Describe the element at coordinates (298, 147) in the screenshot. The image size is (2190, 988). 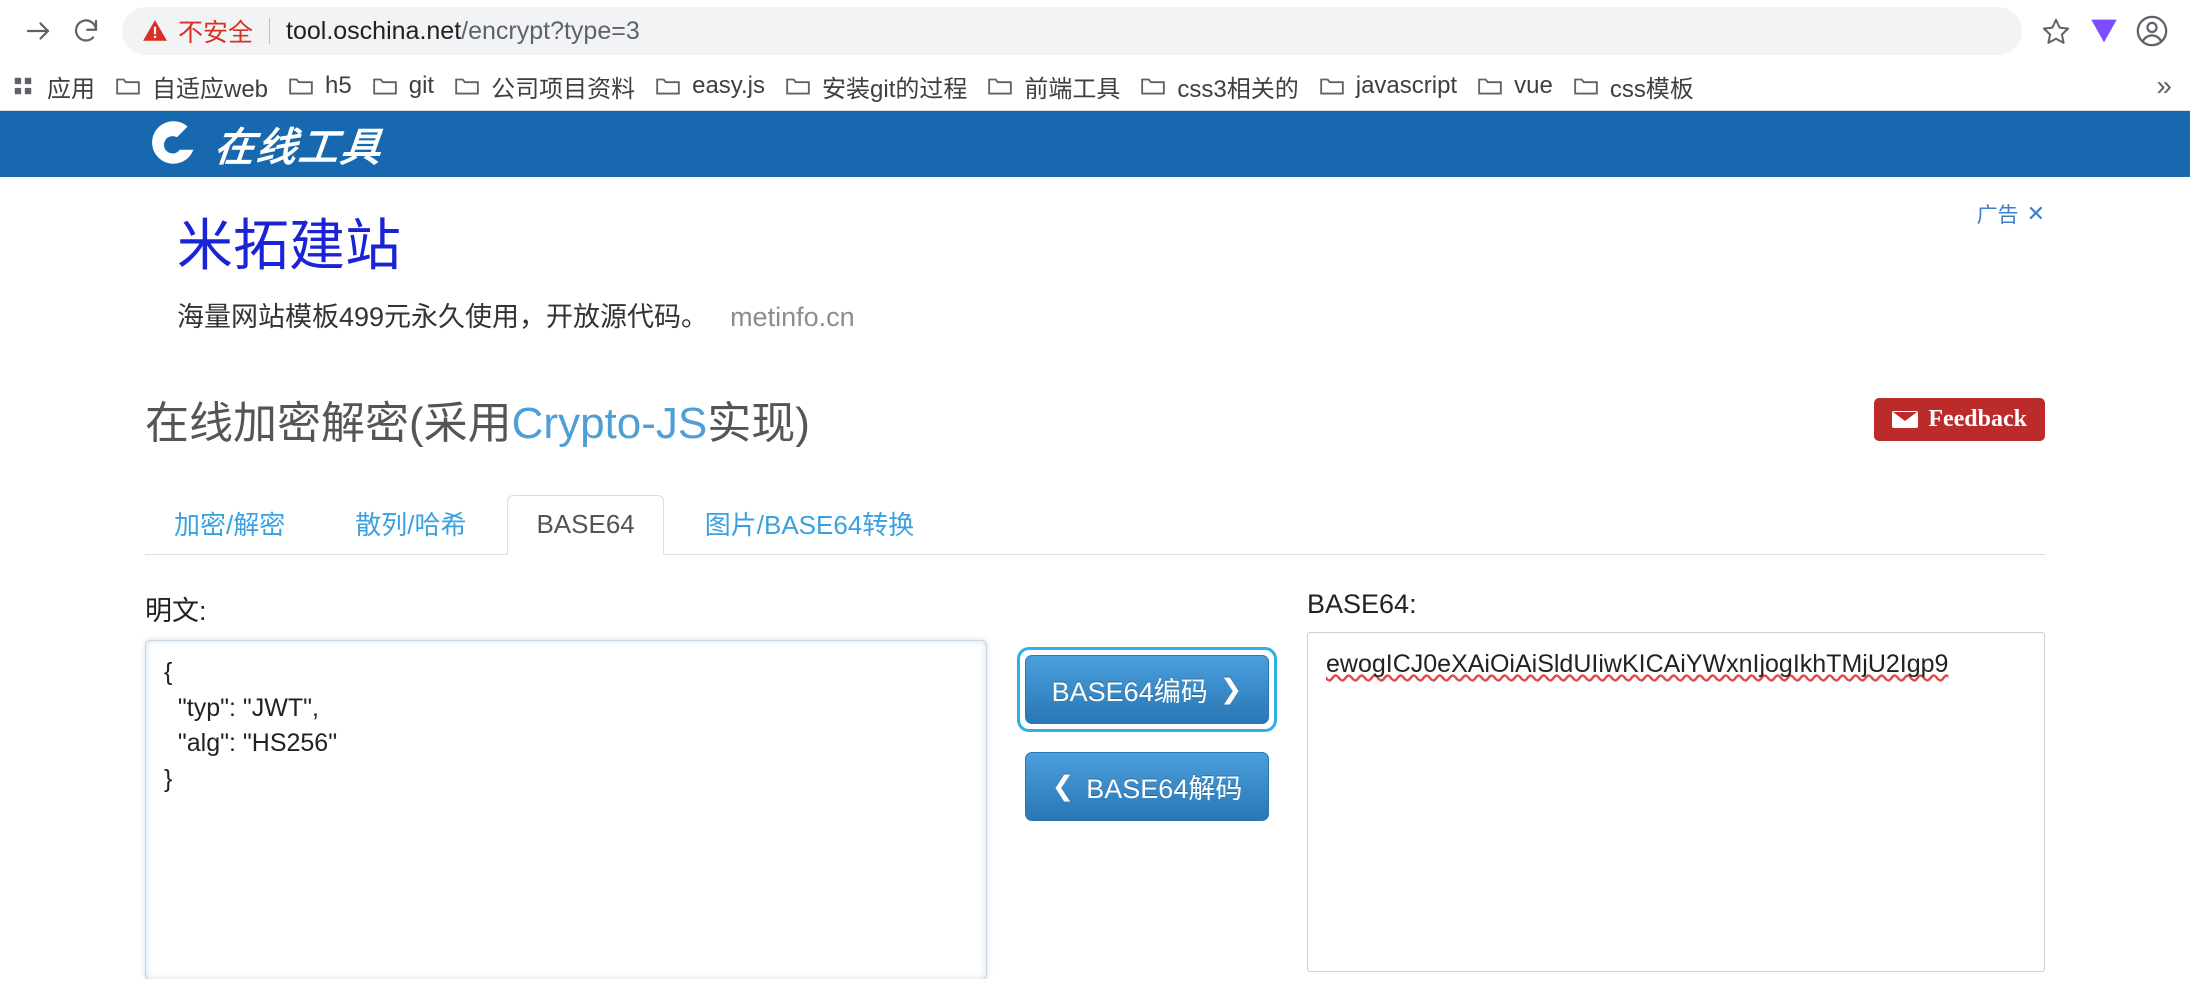
I see `site-logo-text: 在线工具` at that location.